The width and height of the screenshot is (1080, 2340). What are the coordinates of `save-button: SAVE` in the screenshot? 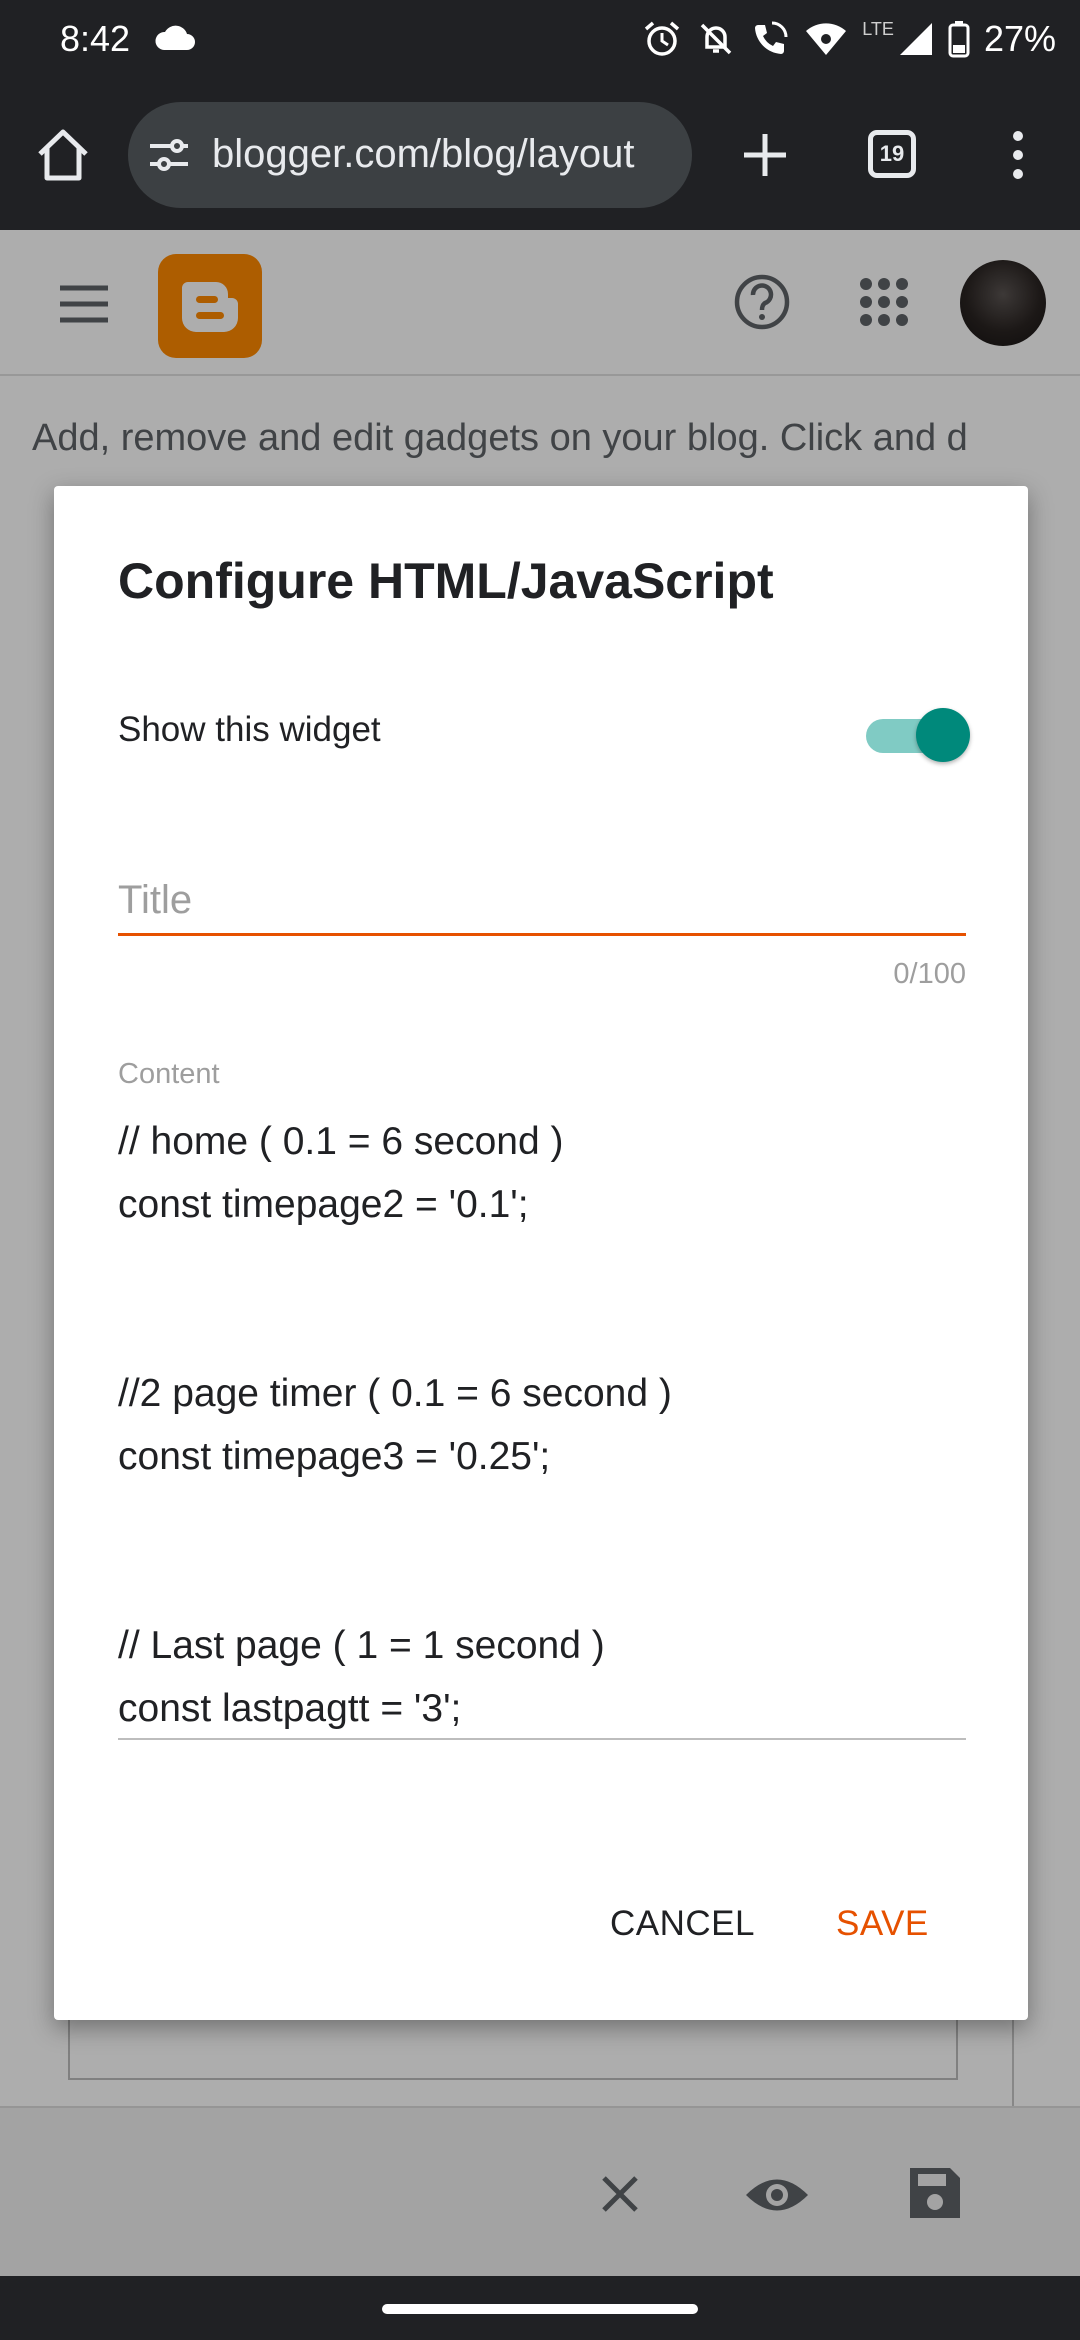 It's located at (882, 1924).